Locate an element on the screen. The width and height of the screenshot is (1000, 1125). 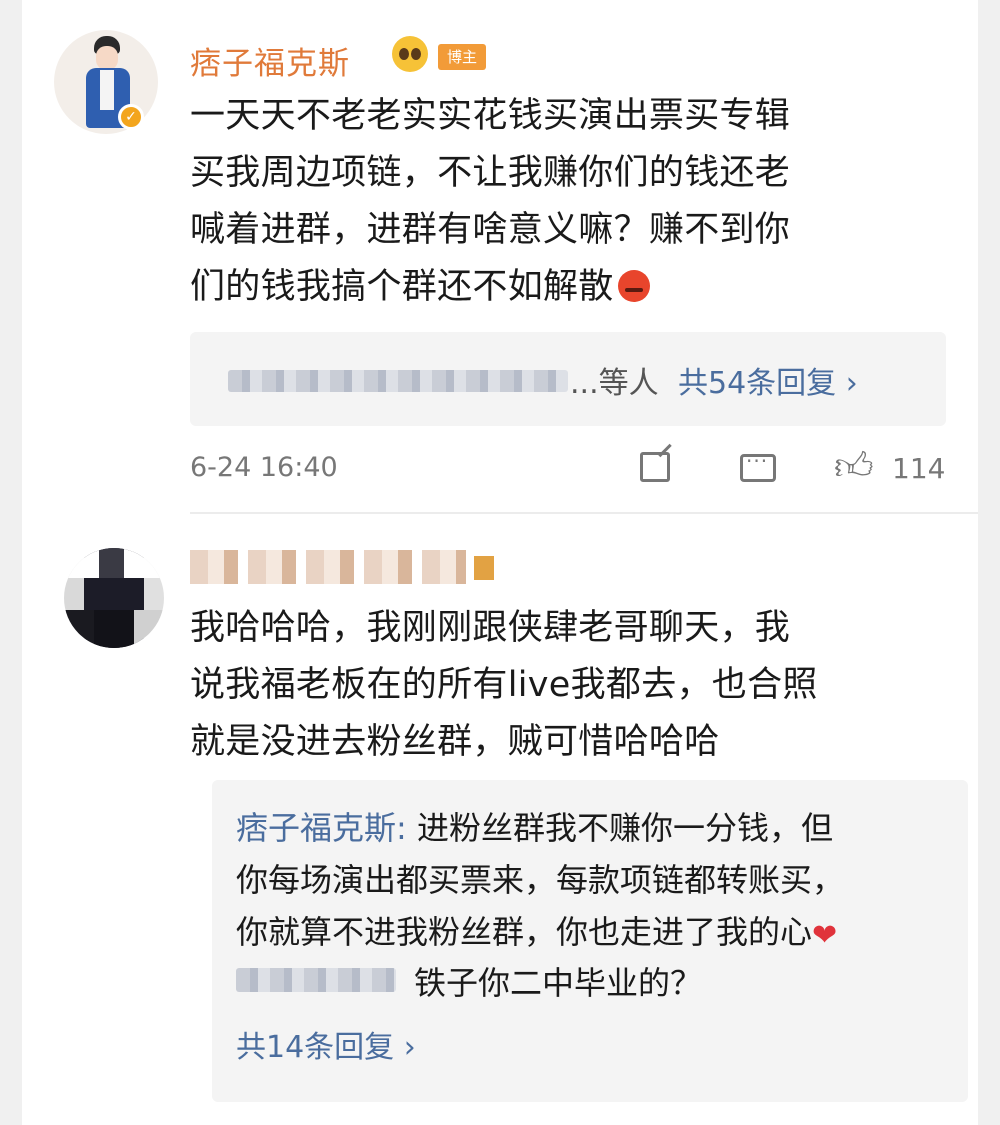
like-icon: 👍︎ is located at coordinates (854, 467).